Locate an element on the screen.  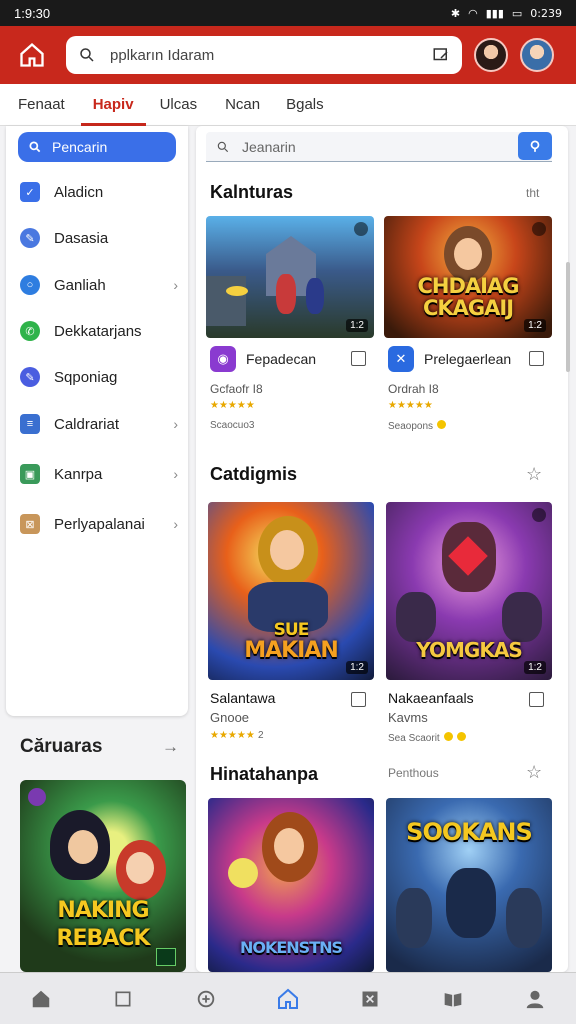
game-card: NOKENSTNS is located at coordinates (291, 885).